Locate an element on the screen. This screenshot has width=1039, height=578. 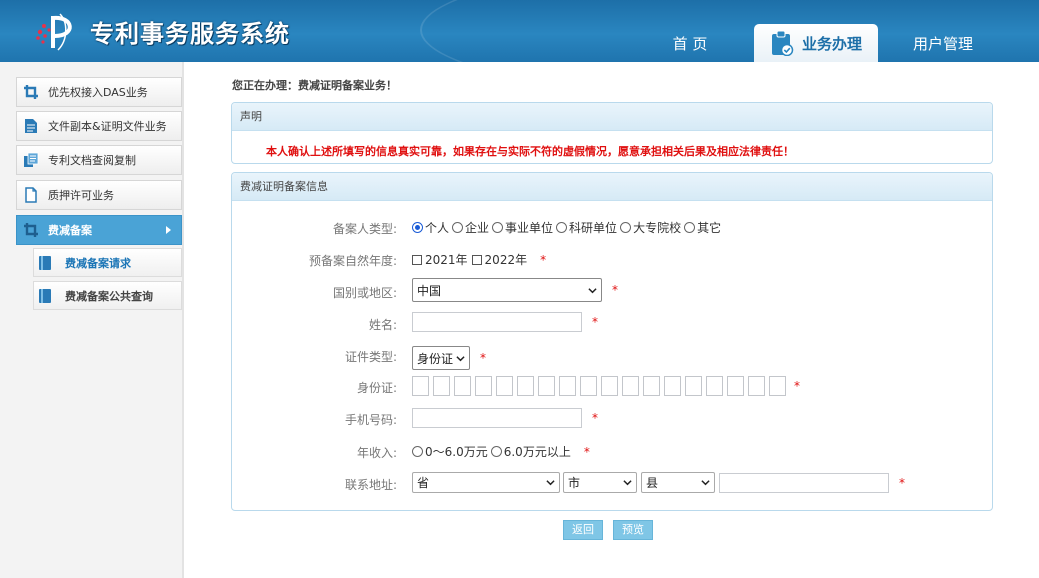
province-select: 省 is located at coordinates (486, 482).